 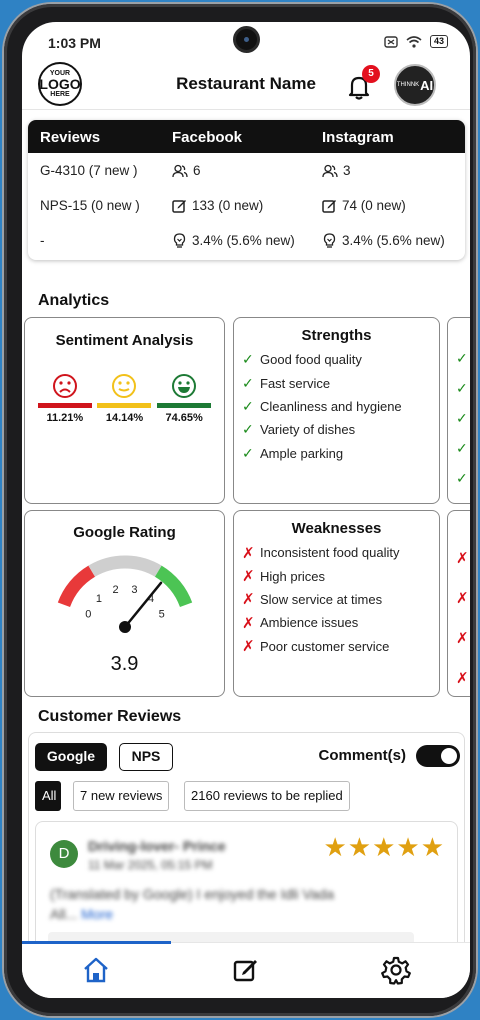 I want to click on next-card-peek: ✓ ✓ ✓ ✓ ✓, so click(x=458, y=410).